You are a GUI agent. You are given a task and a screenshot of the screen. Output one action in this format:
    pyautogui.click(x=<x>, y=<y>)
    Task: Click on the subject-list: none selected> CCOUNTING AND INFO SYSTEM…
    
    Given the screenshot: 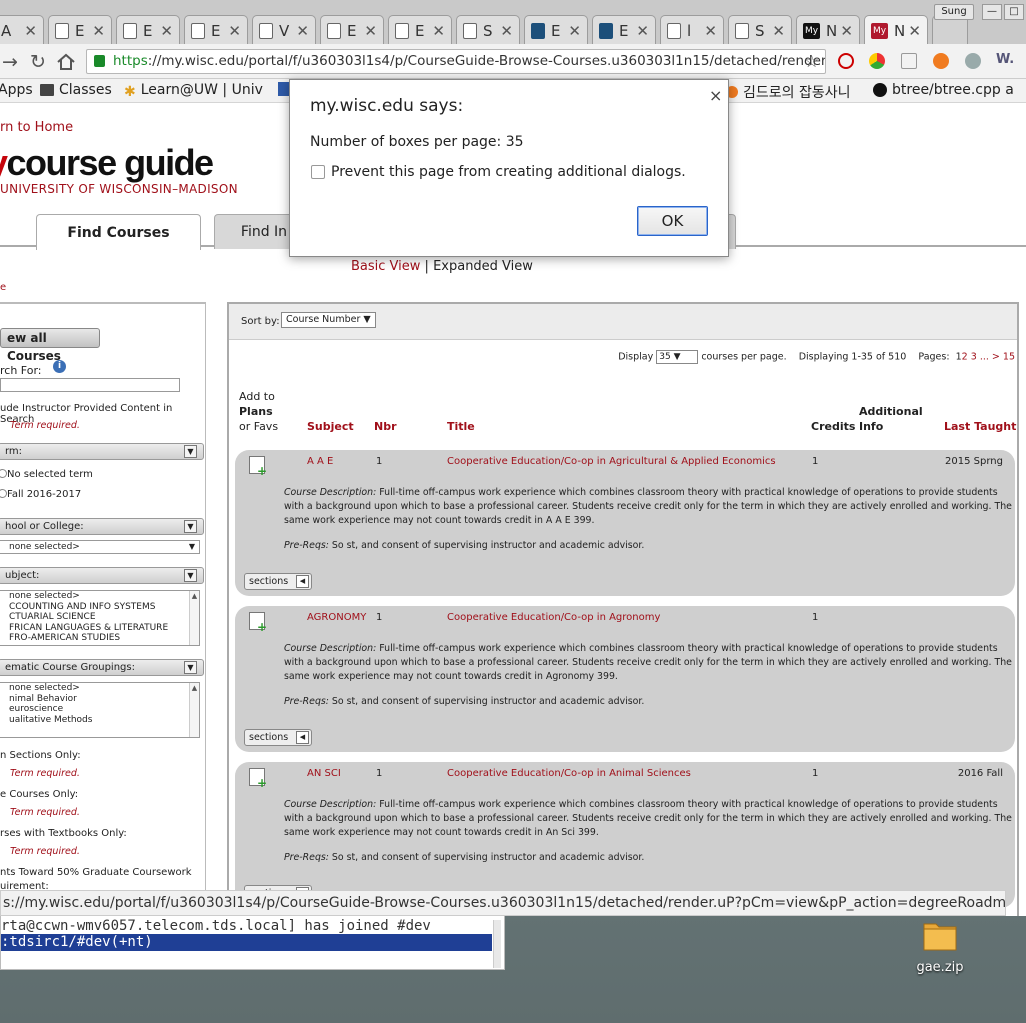 What is the action you would take?
    pyautogui.click(x=100, y=618)
    